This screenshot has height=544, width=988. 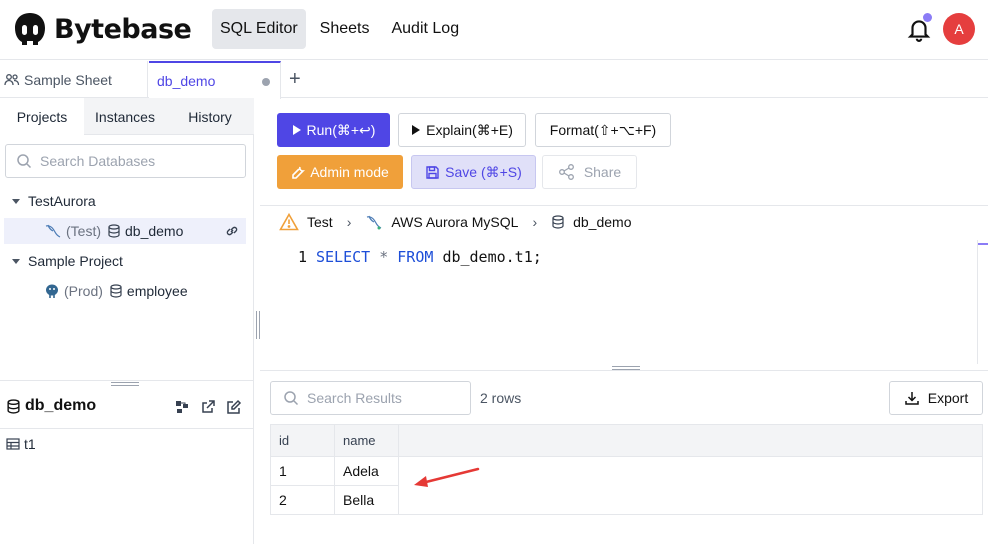 I want to click on users-icon, so click(x=12, y=79).